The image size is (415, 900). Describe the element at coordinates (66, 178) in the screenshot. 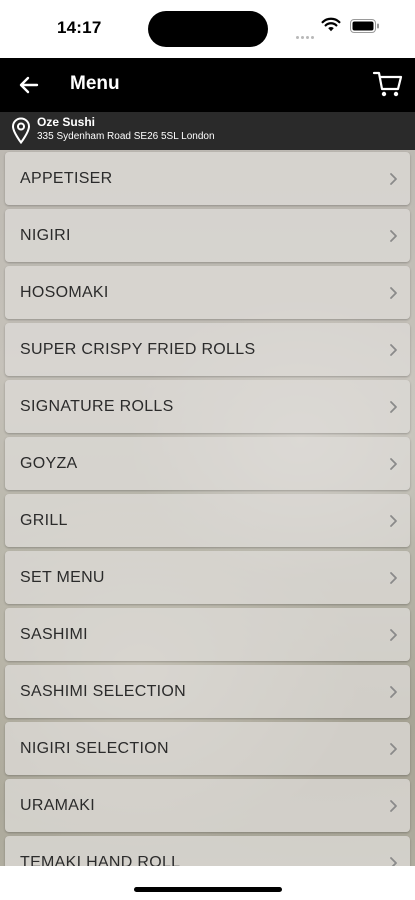

I see `menu-category-label: APPETISER` at that location.